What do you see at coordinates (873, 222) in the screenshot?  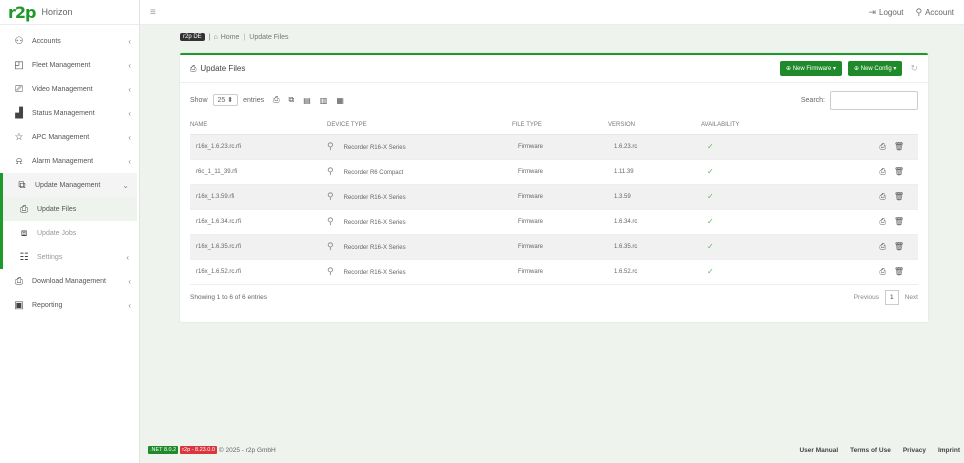 I see `cell-actions: ⎙ 🗑` at bounding box center [873, 222].